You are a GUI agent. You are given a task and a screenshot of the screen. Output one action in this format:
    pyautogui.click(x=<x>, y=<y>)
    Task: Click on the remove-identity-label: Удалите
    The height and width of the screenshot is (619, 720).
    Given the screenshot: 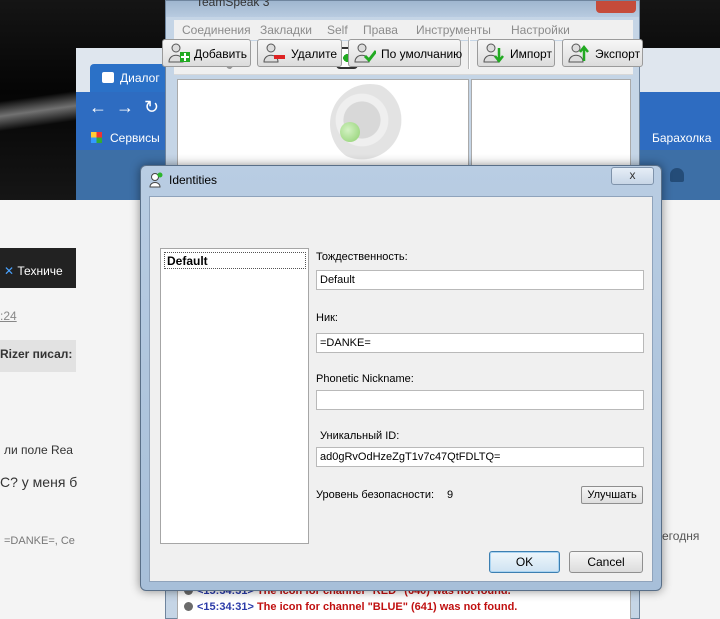 What is the action you would take?
    pyautogui.click(x=314, y=54)
    